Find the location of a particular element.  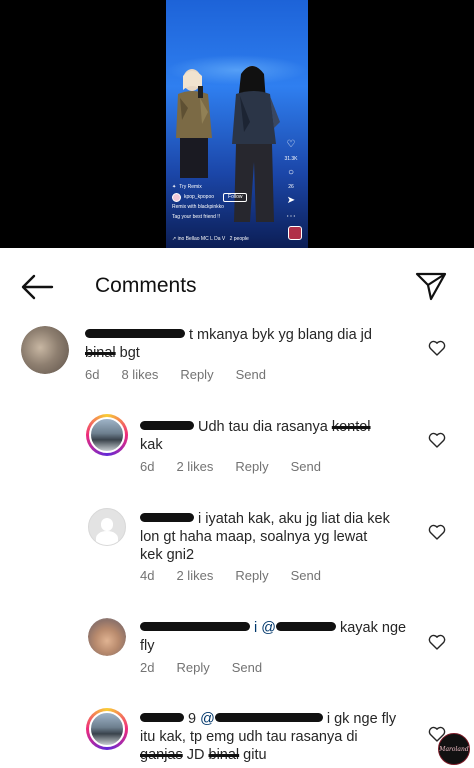

reply-body: kayak nge is located at coordinates (373, 628).